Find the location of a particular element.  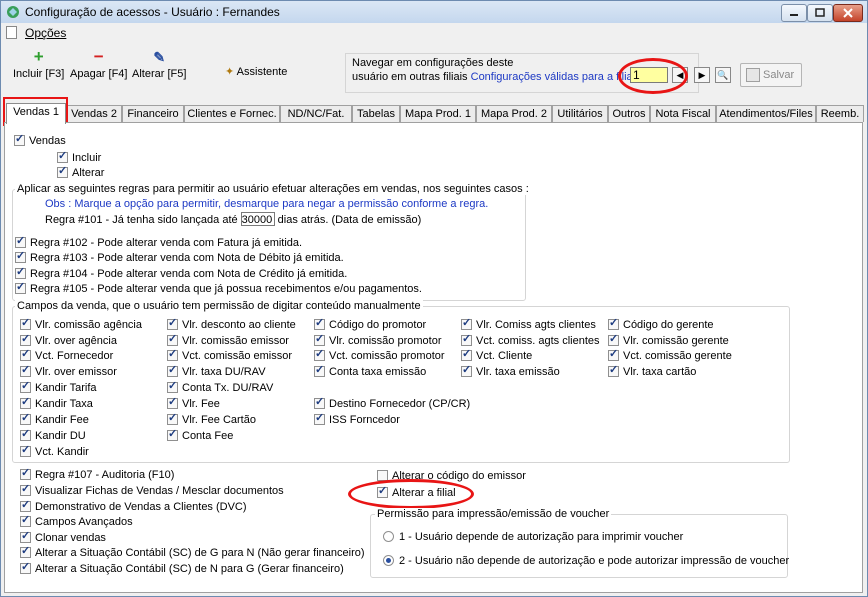

clonar-vendas-checkbox: Clonar vendas is located at coordinates (63, 537).